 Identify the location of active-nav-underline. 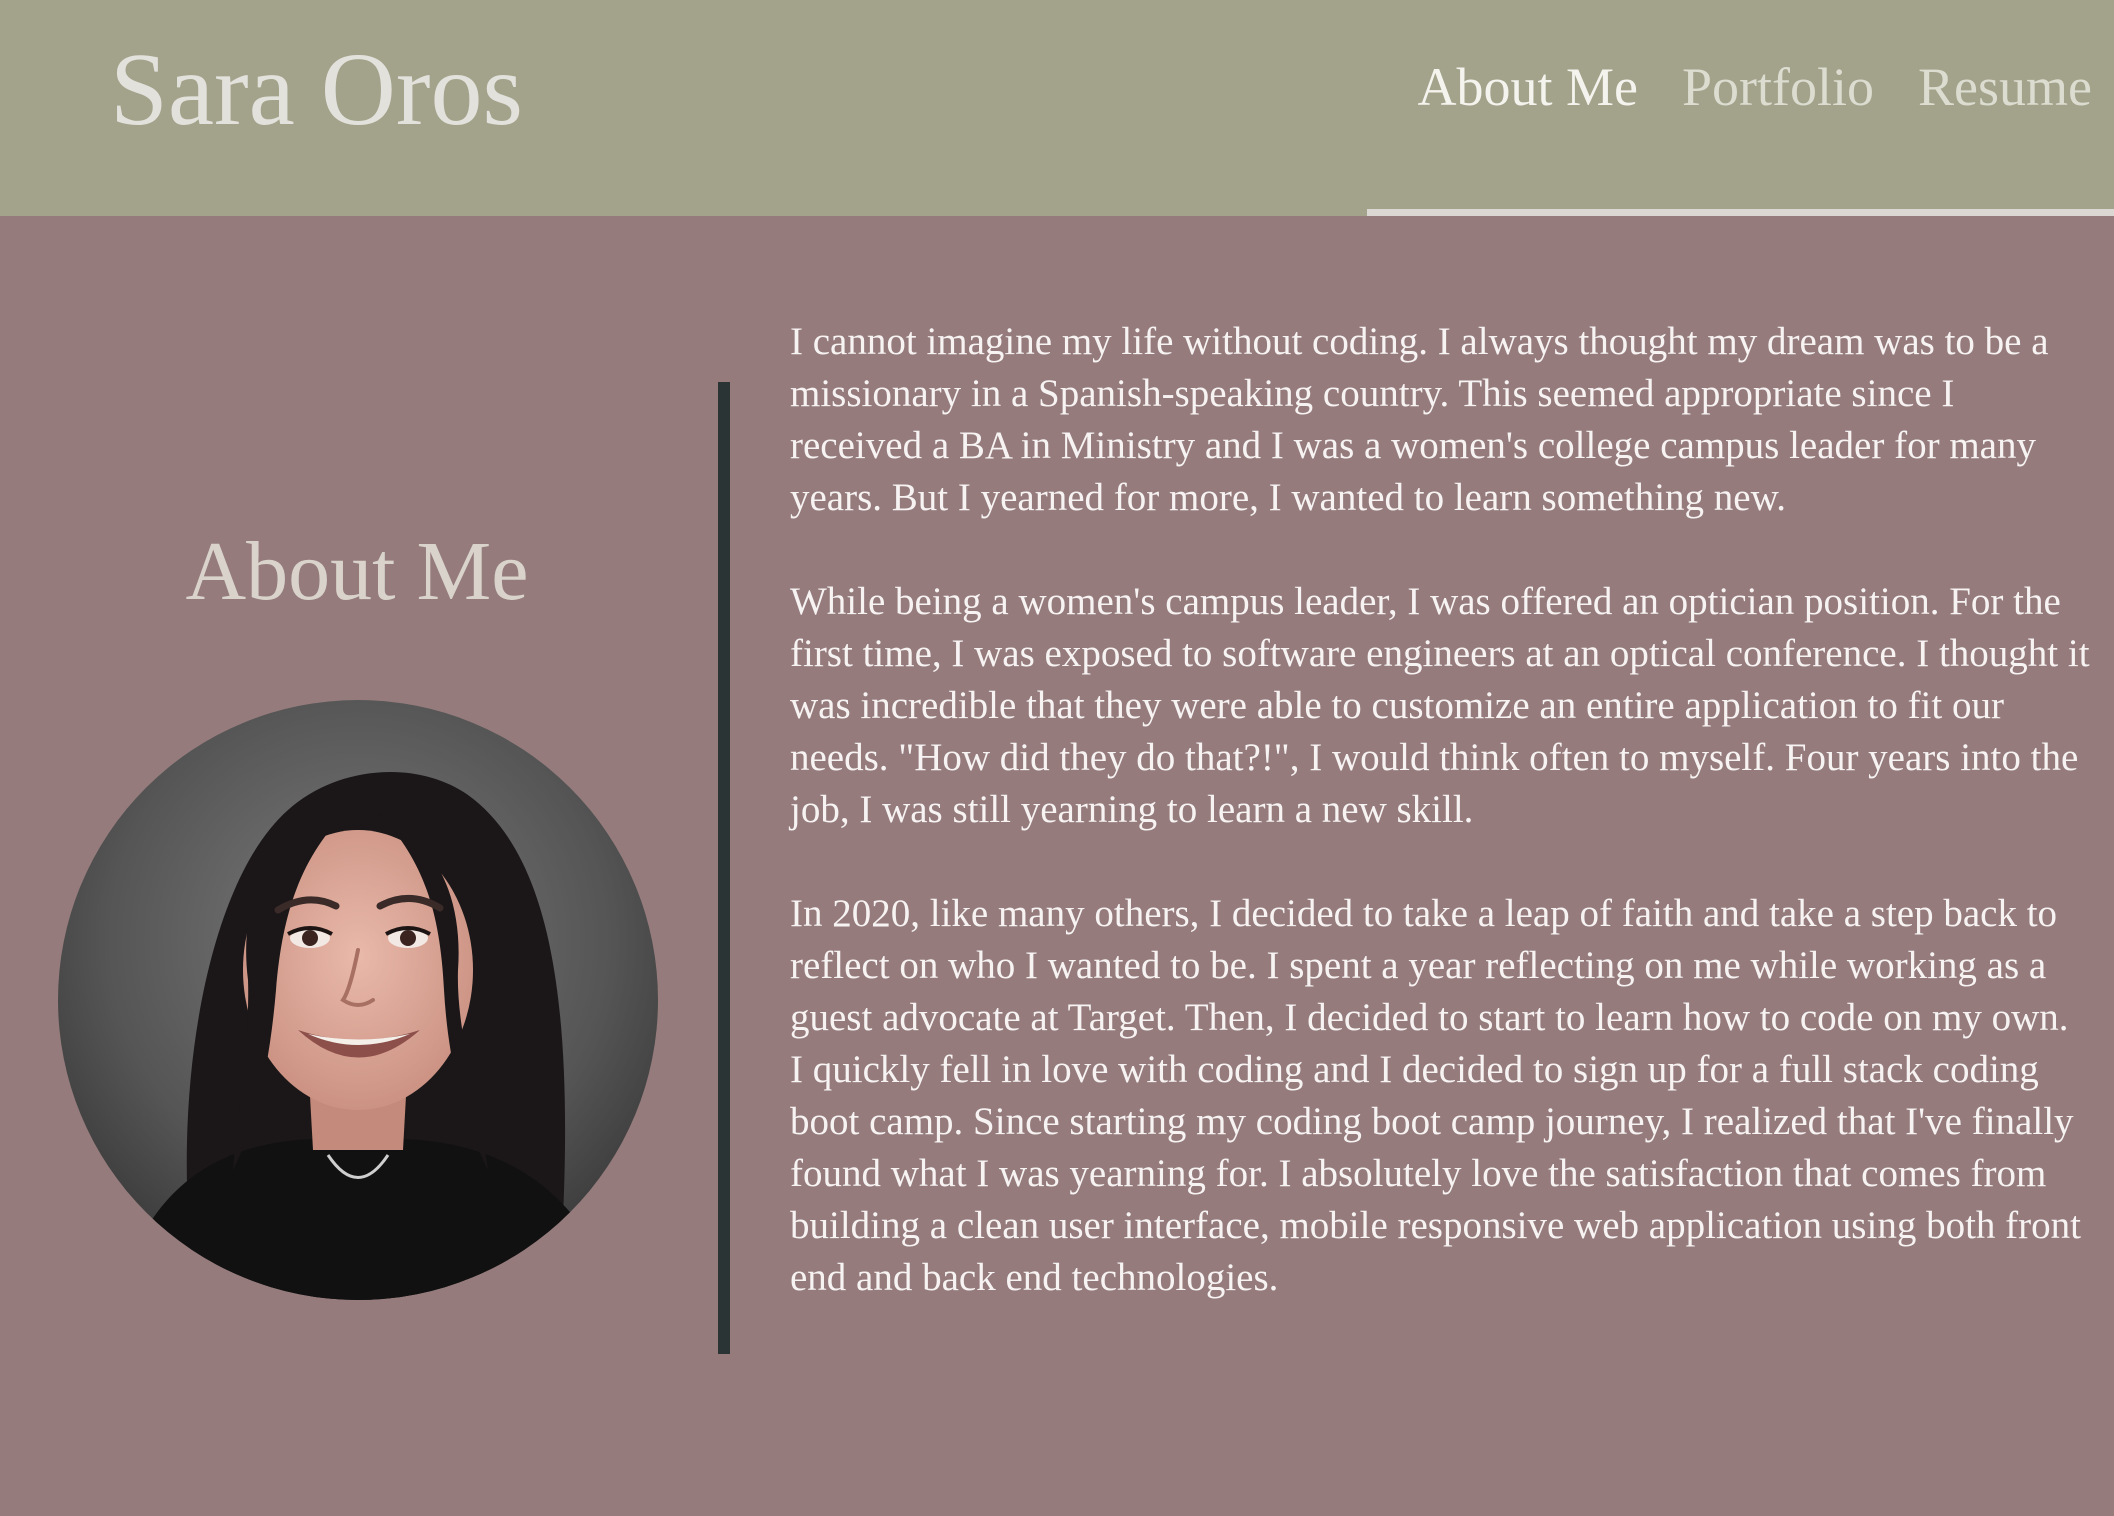
(1740, 212).